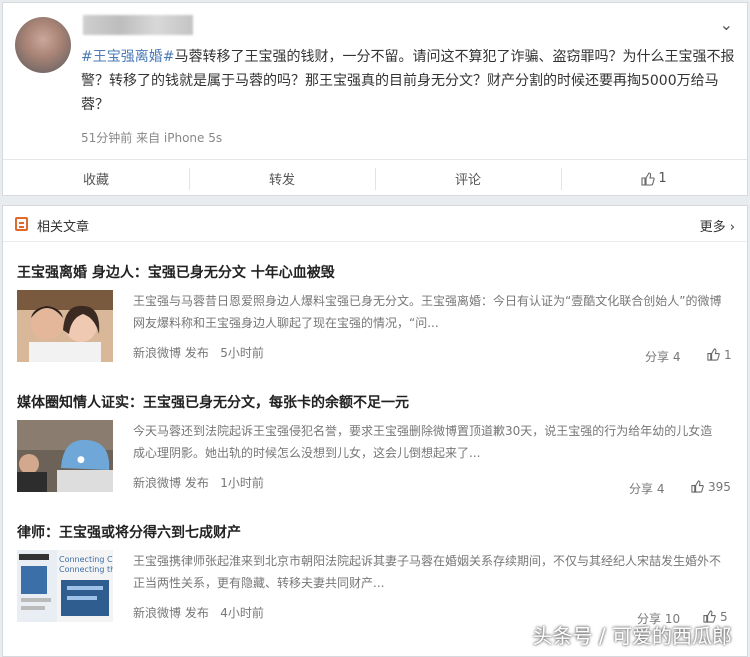 Image resolution: width=750 pixels, height=657 pixels. Describe the element at coordinates (86, 569) in the screenshot. I see `thumb-text: Connecting th` at that location.